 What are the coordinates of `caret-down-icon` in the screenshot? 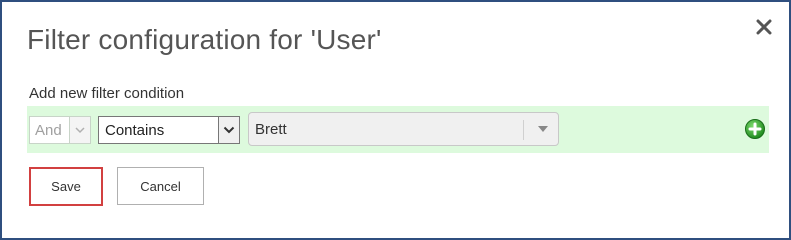 It's located at (543, 129).